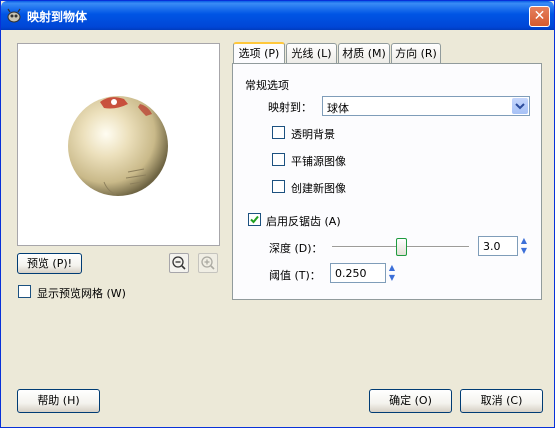  I want to click on tile-source-label: 平铺源图像, so click(318, 161).